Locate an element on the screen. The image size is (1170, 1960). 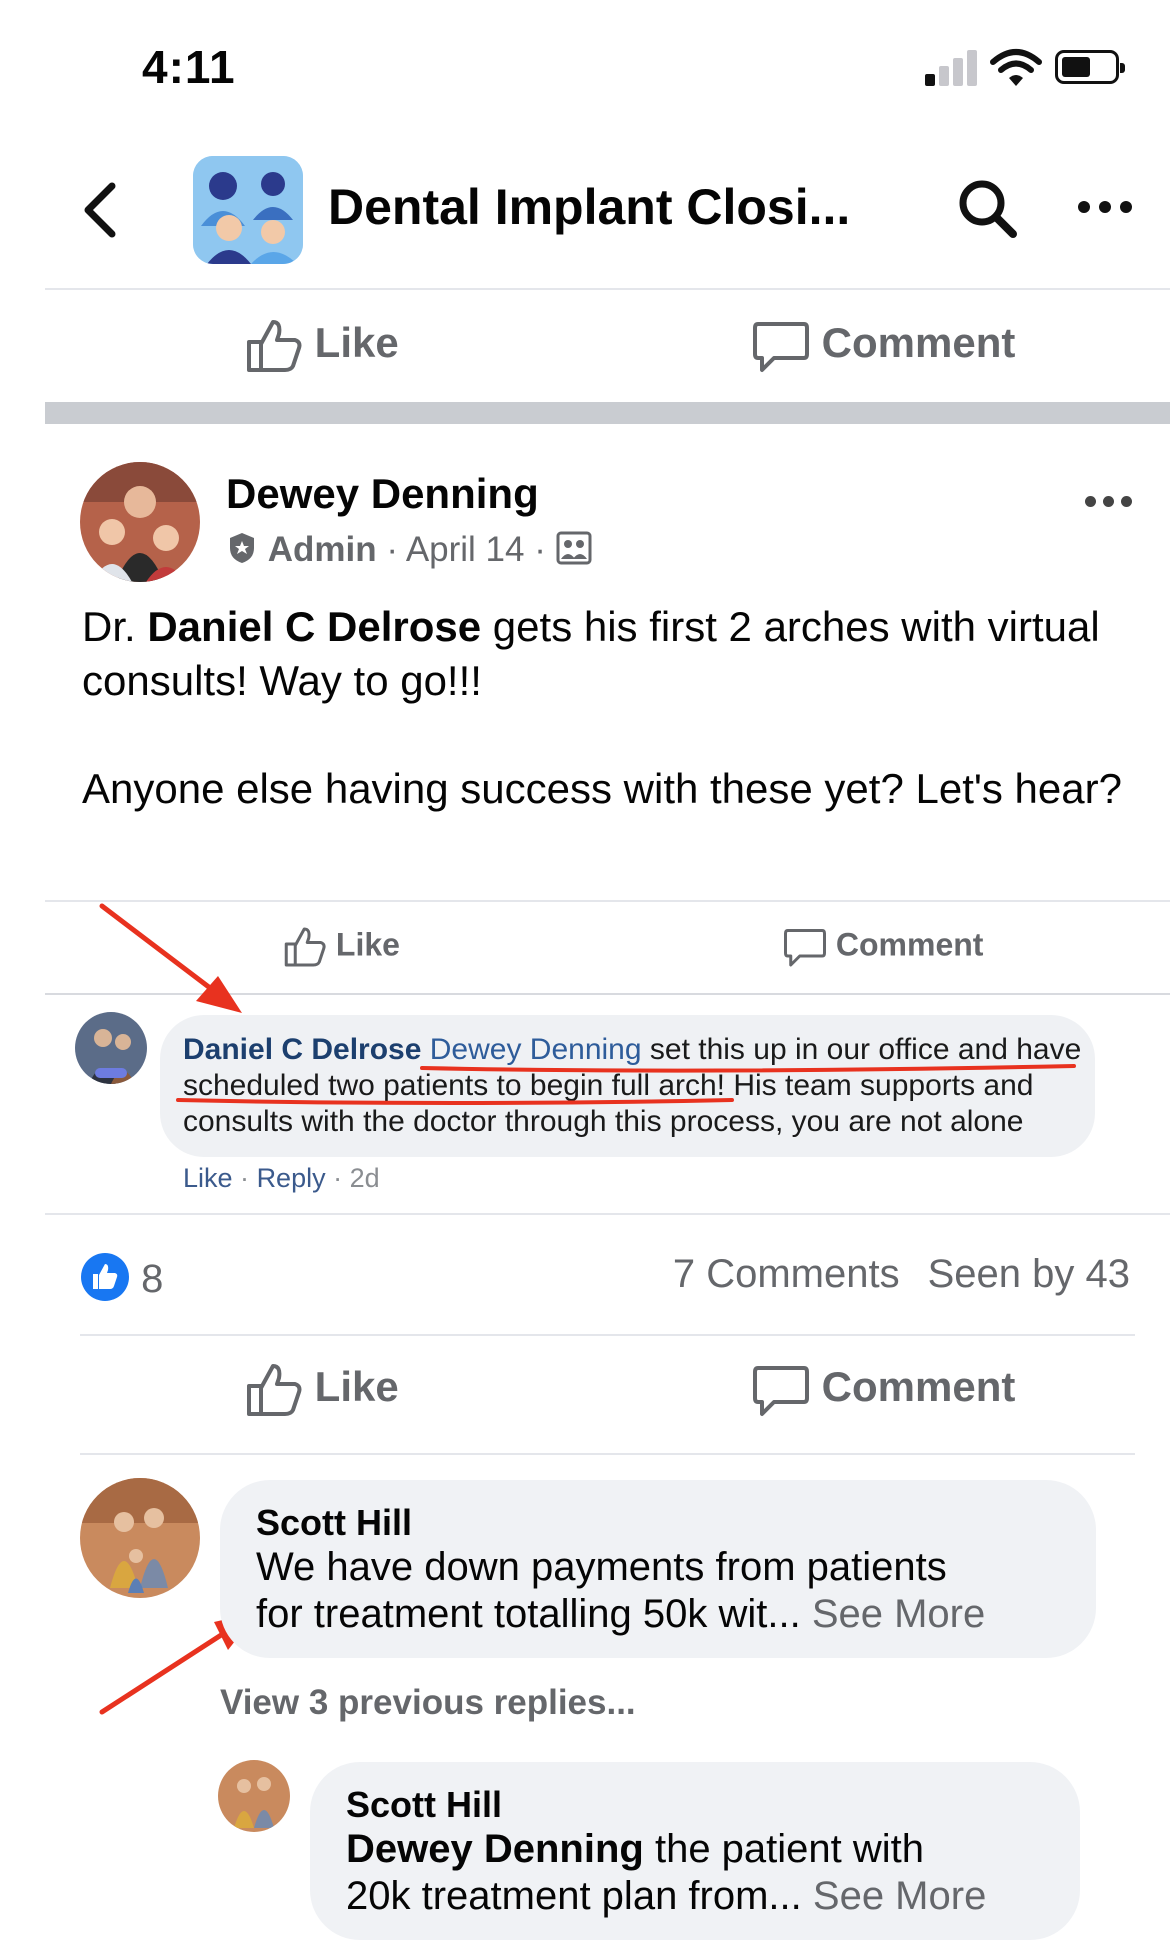
like-label: Like is located at coordinates (356, 343).